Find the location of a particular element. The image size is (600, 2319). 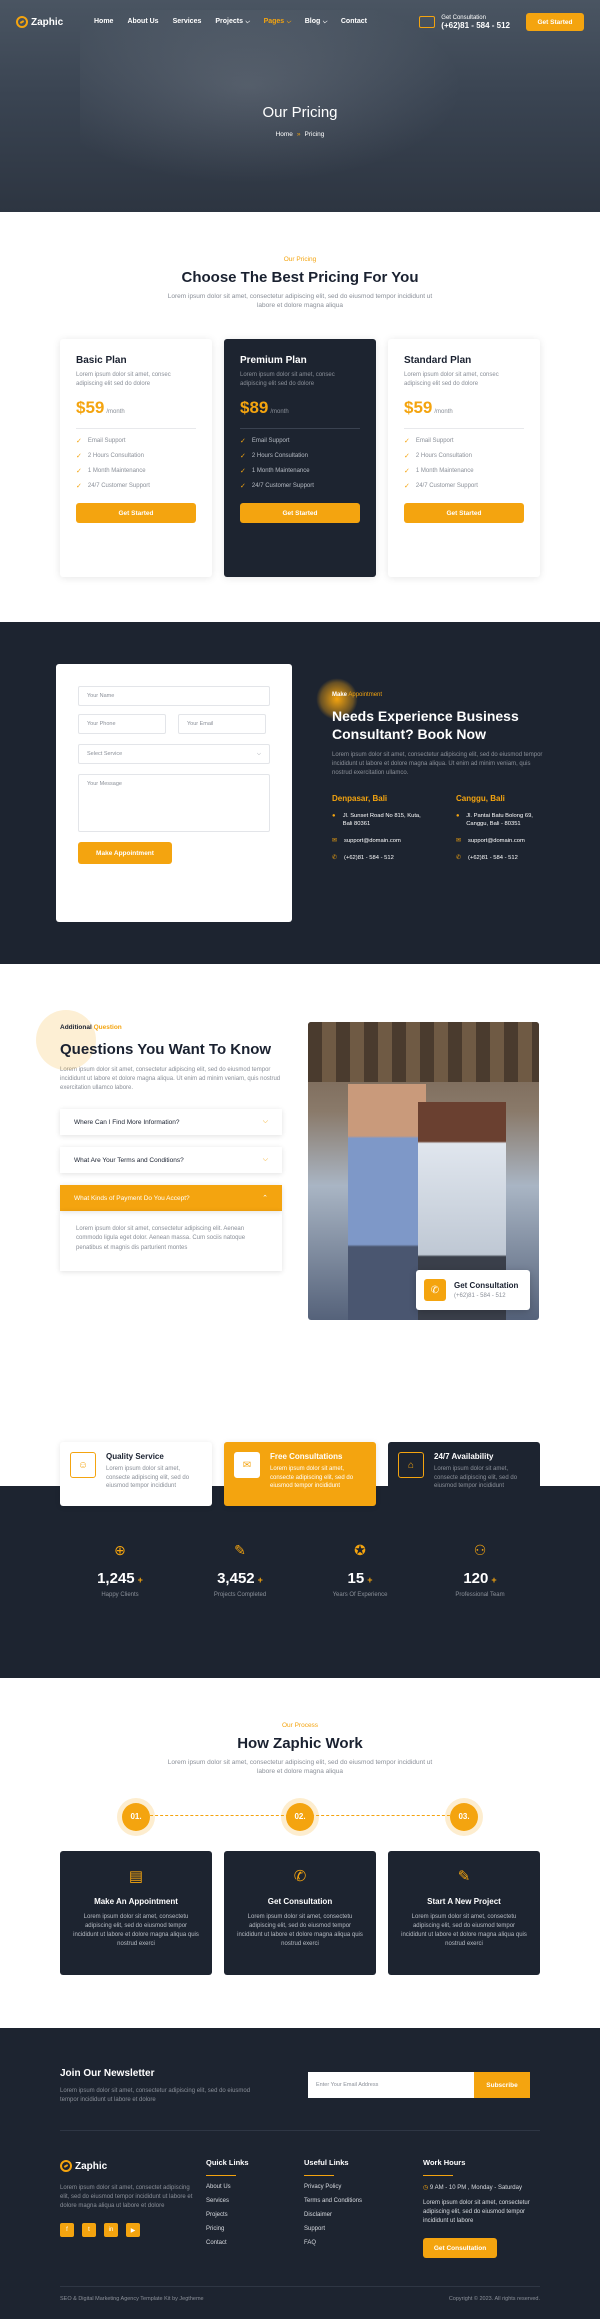

service-select: Select Service ⌵ is located at coordinates (174, 754).